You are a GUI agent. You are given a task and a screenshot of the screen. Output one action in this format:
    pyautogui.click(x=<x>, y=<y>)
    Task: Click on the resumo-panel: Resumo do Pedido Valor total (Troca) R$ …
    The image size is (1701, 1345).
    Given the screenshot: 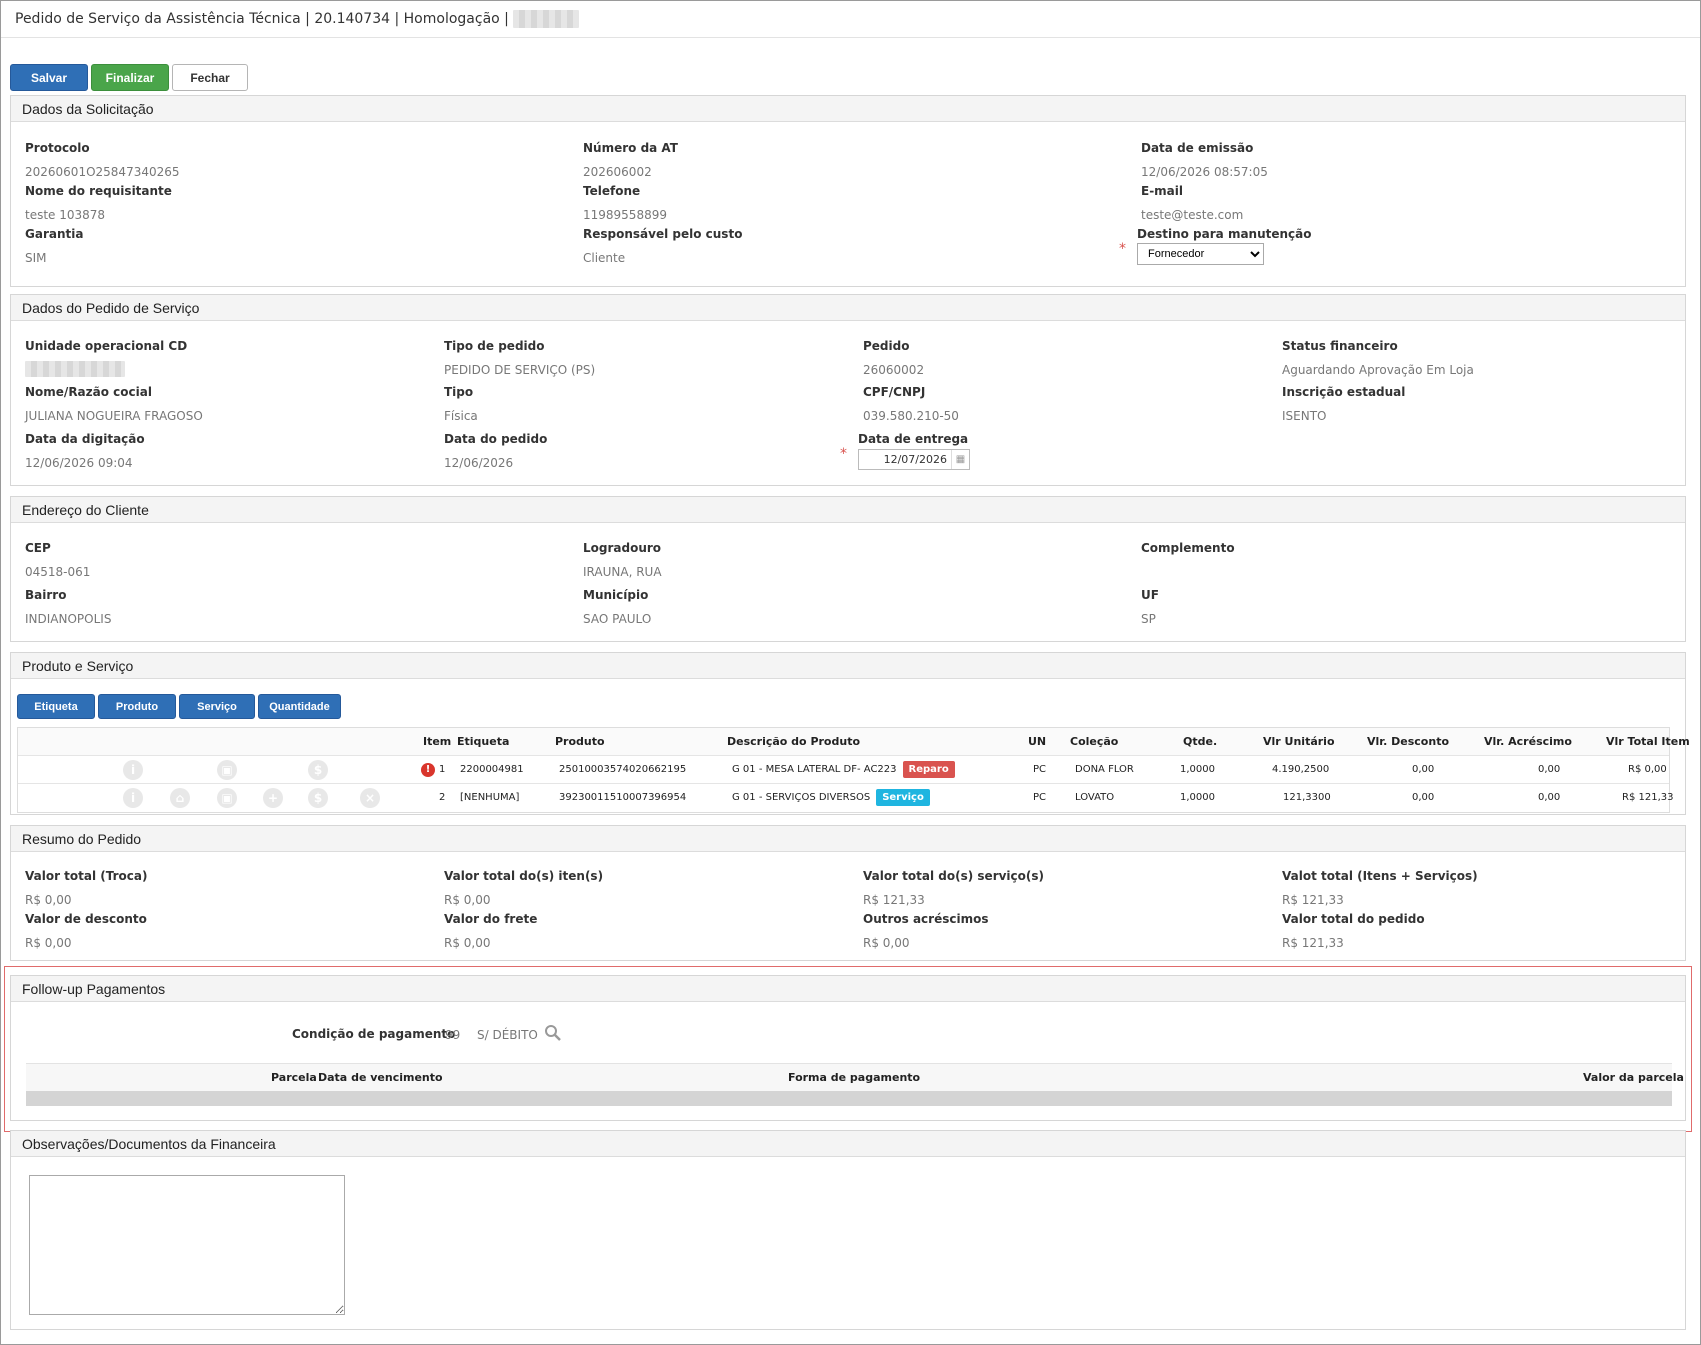 What is the action you would take?
    pyautogui.click(x=848, y=893)
    